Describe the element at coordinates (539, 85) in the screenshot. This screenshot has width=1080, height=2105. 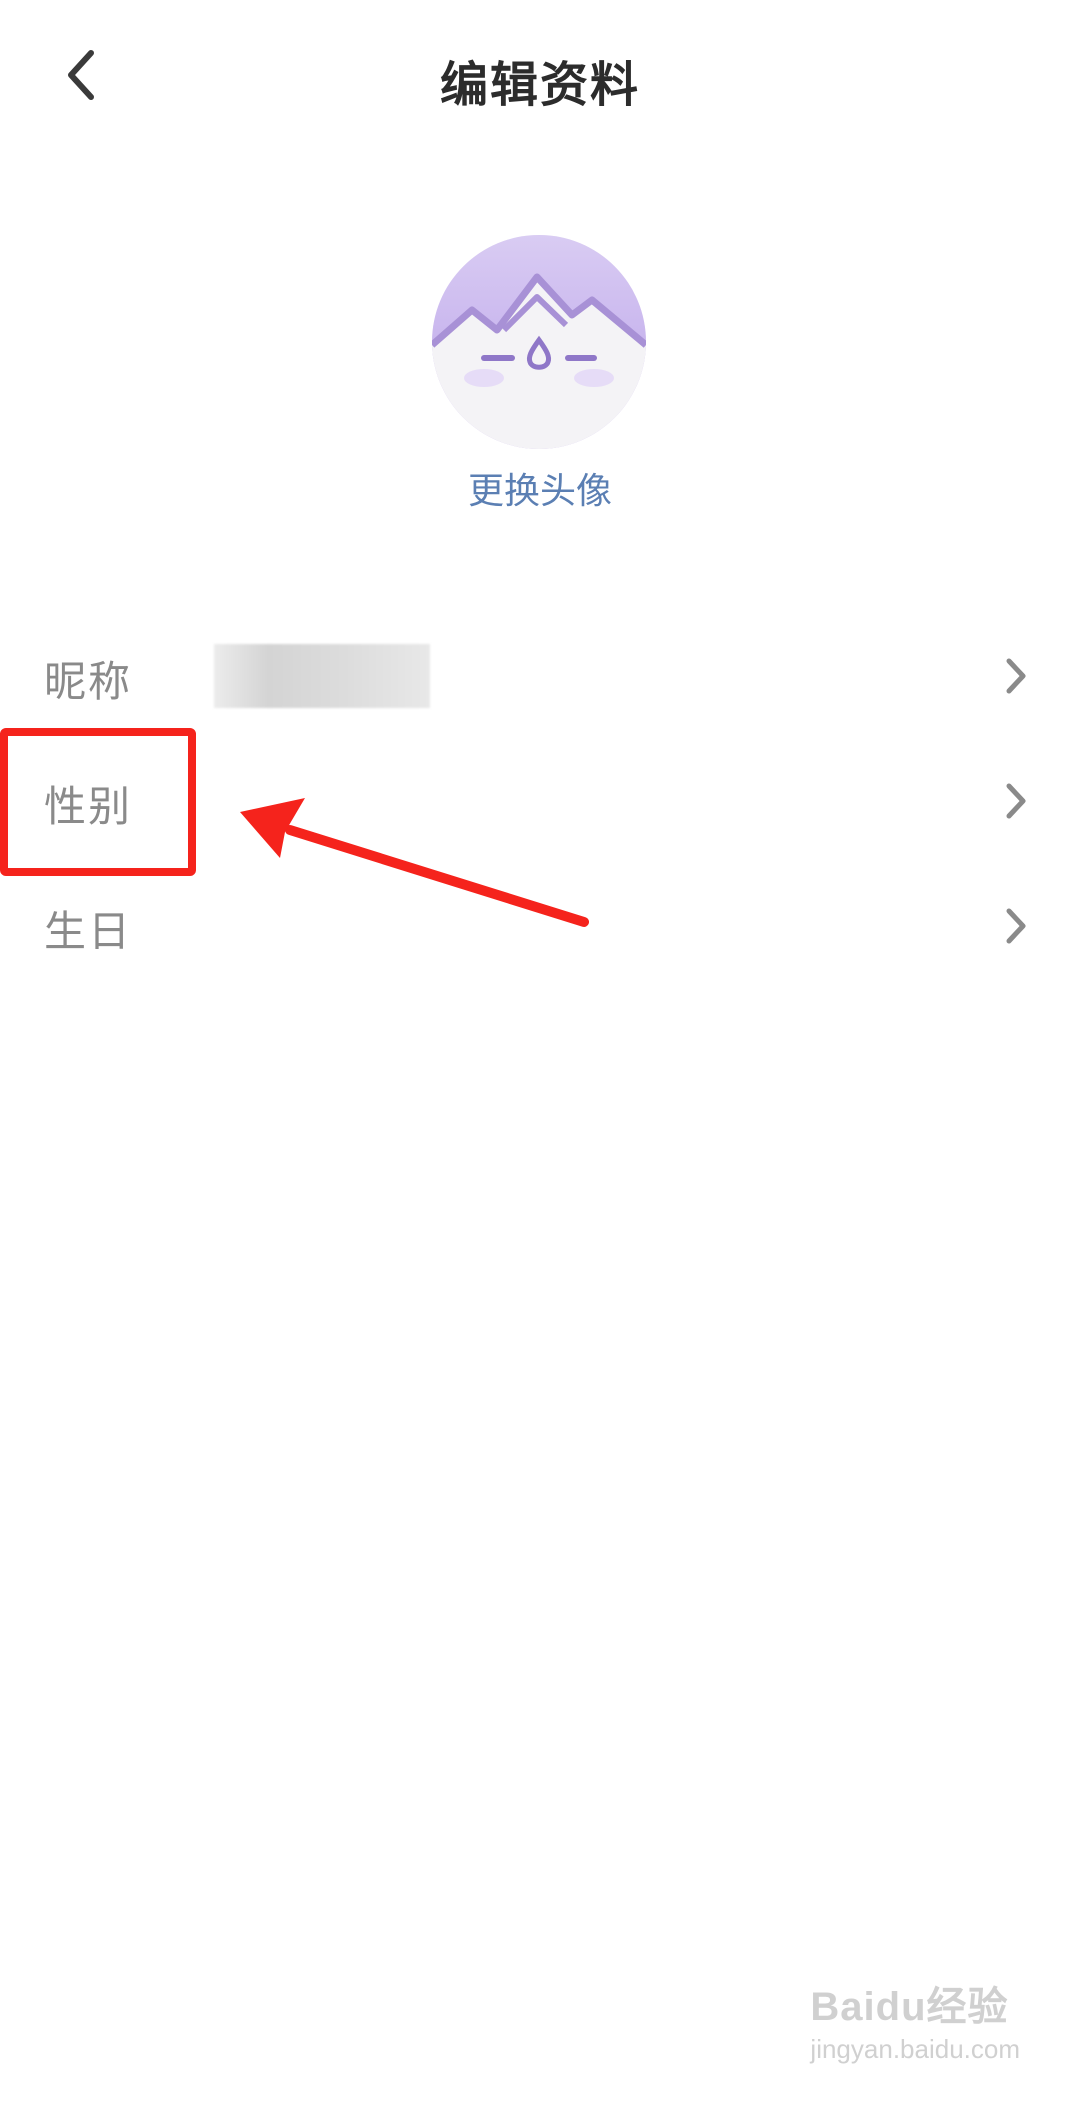
I see `page-title: 编辑资料` at that location.